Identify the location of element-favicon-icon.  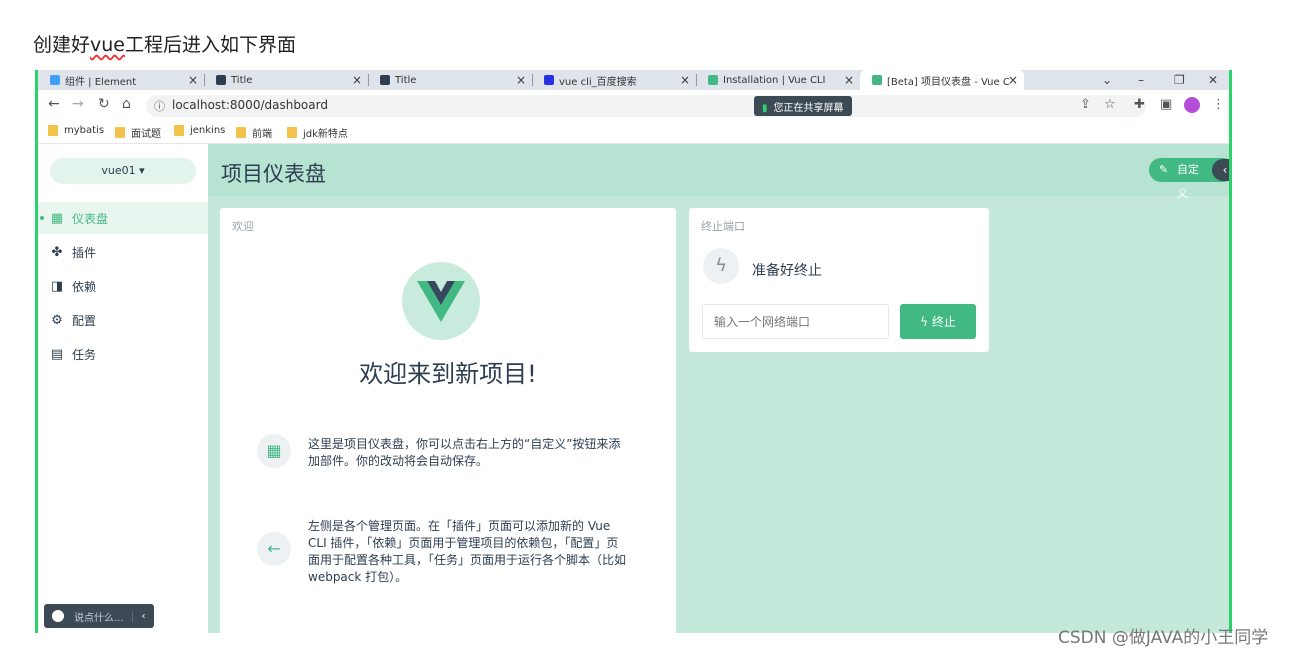
(55, 80).